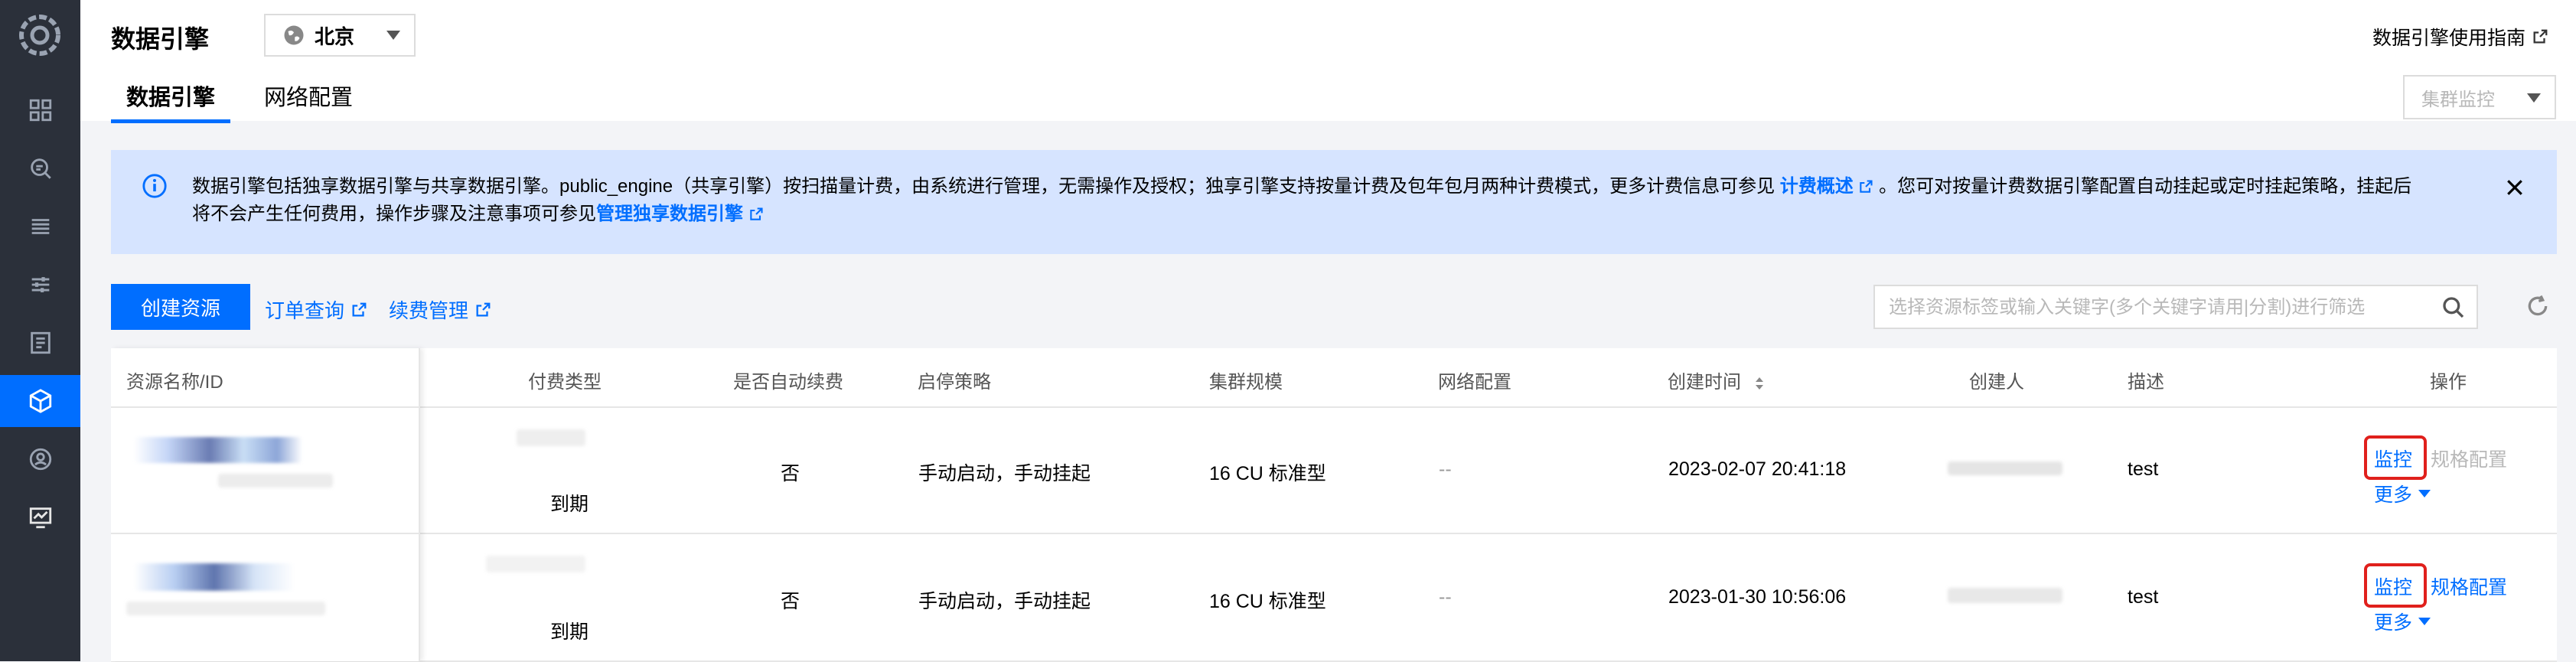 The width and height of the screenshot is (2576, 662). I want to click on user-badge-icon, so click(40, 459).